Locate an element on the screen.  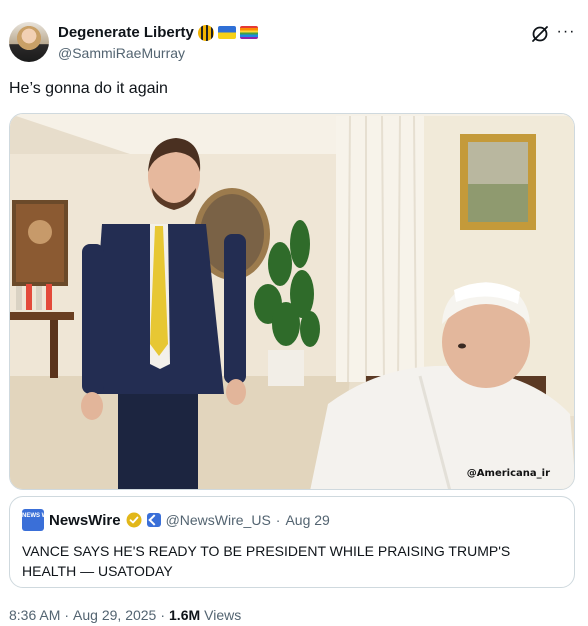
photo-watermark: @Americana_ir is located at coordinates (508, 473).